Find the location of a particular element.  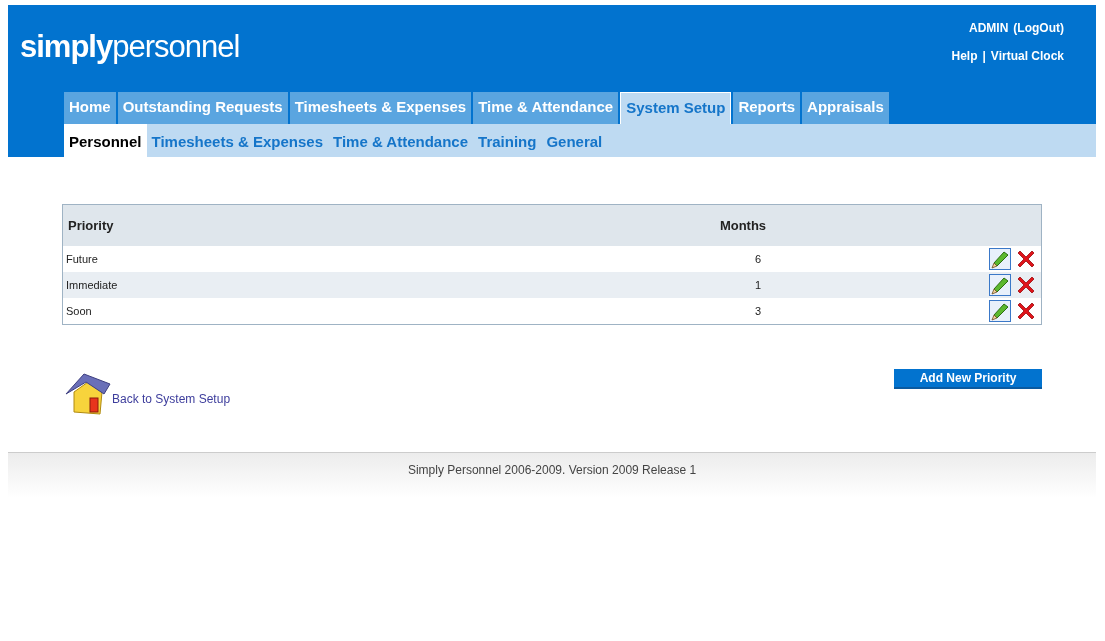

nav-tab: Outstanding Requests is located at coordinates (202, 108).